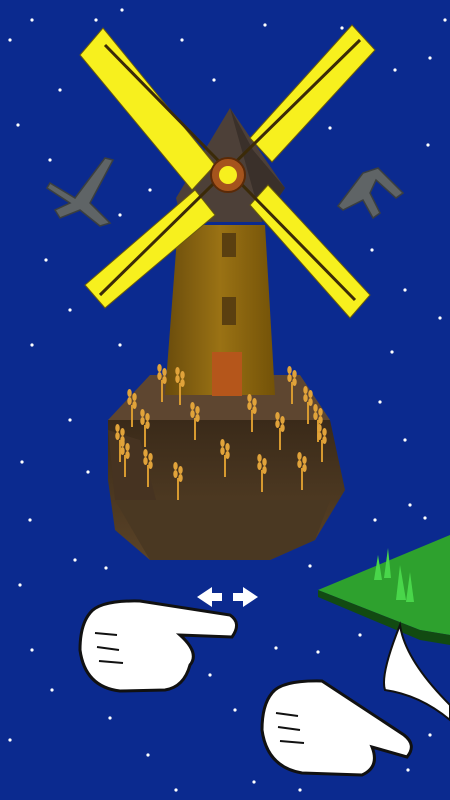 This screenshot has height=800, width=450. Describe the element at coordinates (227, 374) in the screenshot. I see `windmill-door` at that location.